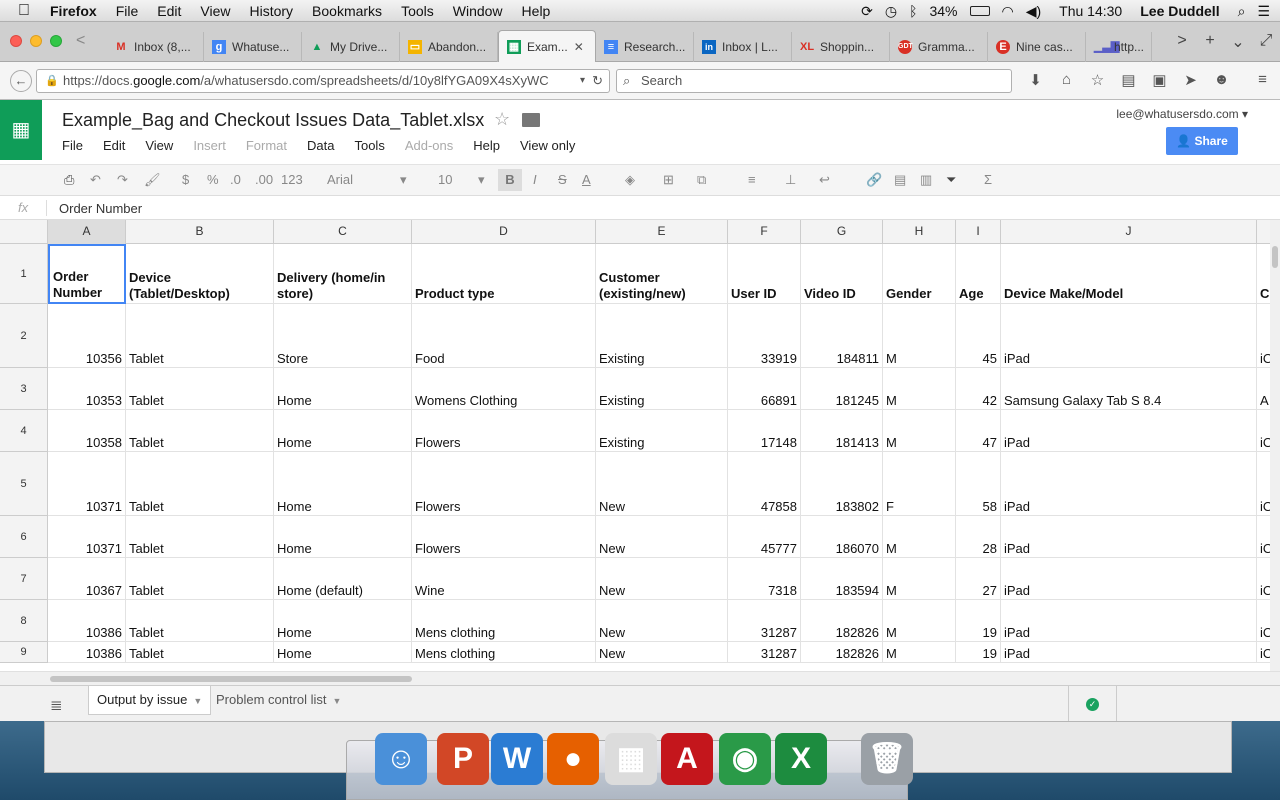 The width and height of the screenshot is (1280, 800). I want to click on data-cell: 181245, so click(842, 389).